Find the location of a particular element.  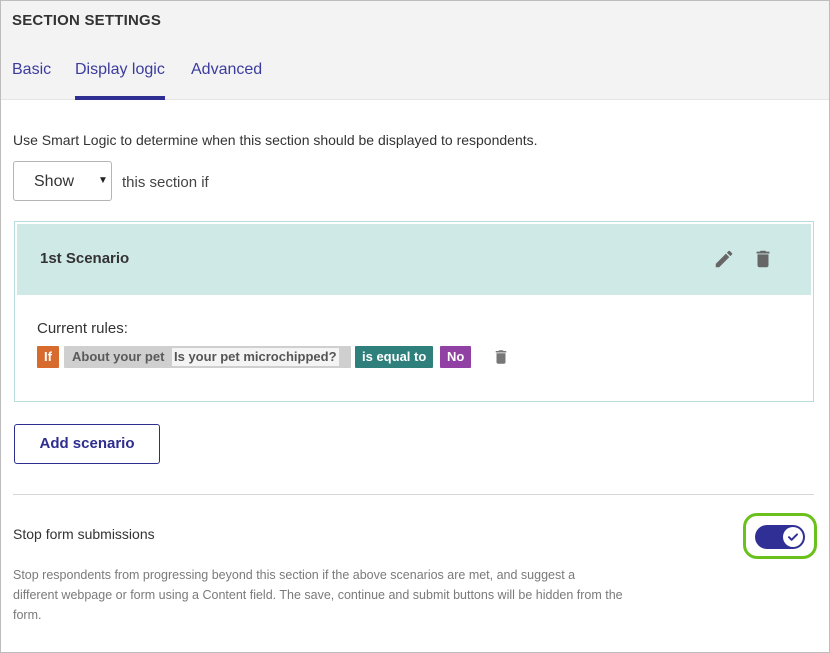

pencil-icon is located at coordinates (724, 259).